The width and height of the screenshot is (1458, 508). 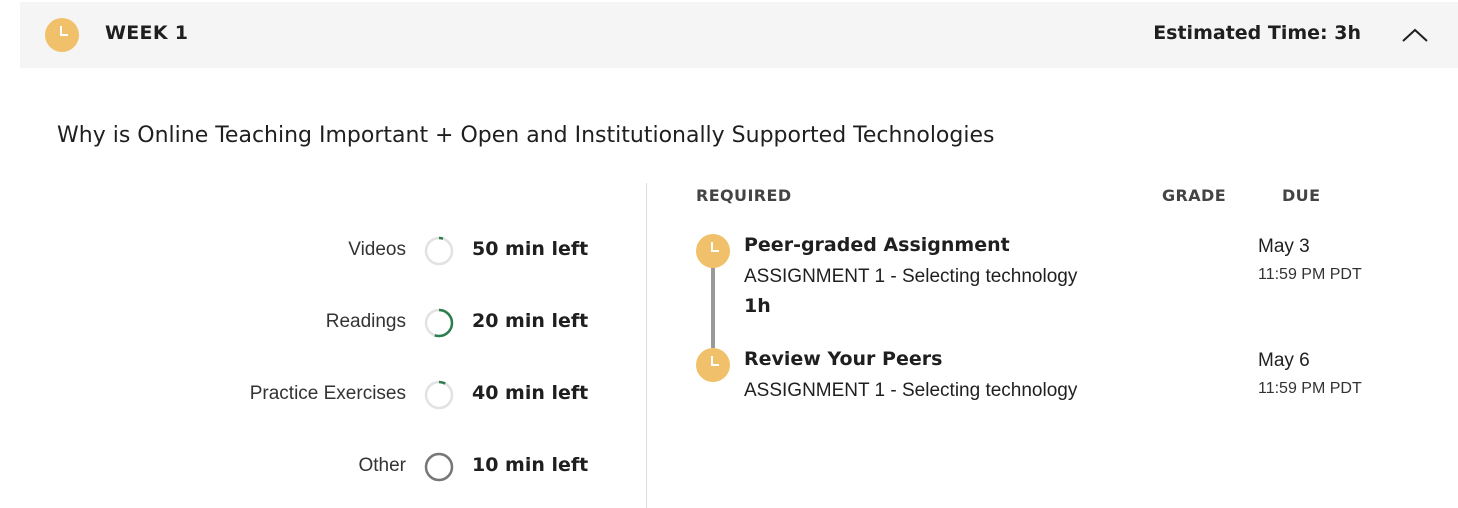 I want to click on column-header-due: DUE, so click(x=1301, y=195).